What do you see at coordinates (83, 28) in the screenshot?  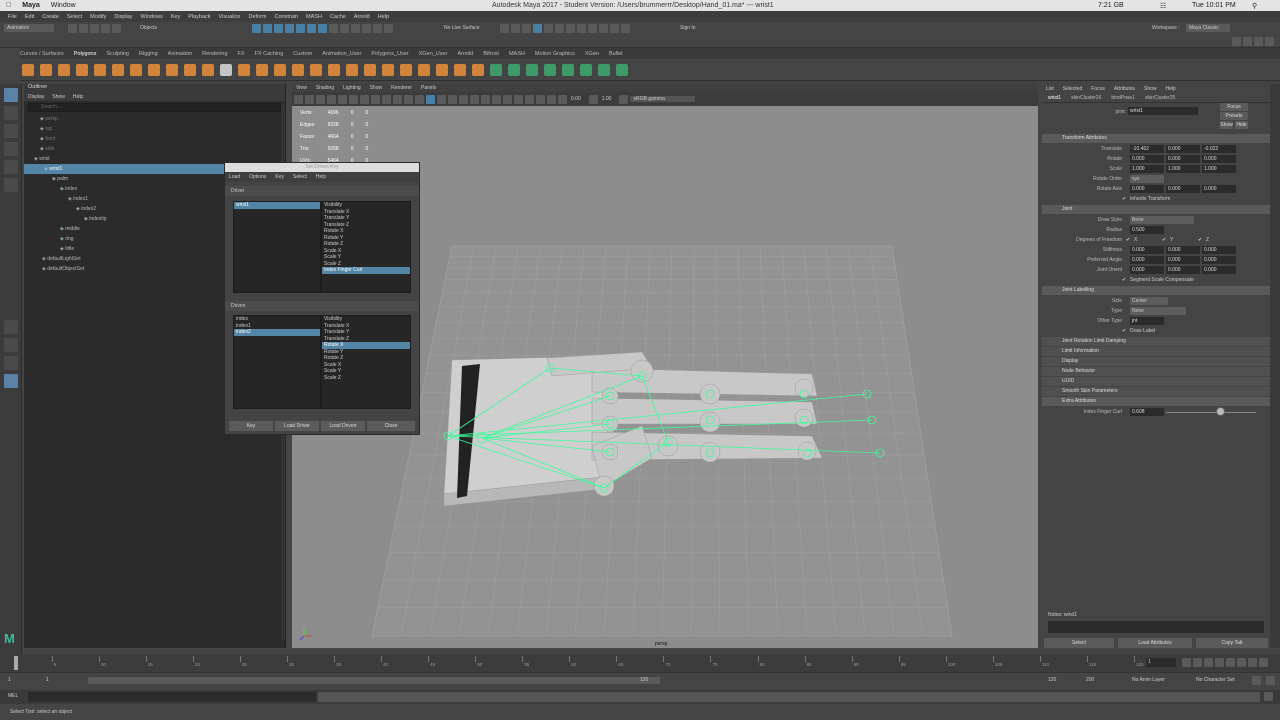 I see `open-scene-icon` at bounding box center [83, 28].